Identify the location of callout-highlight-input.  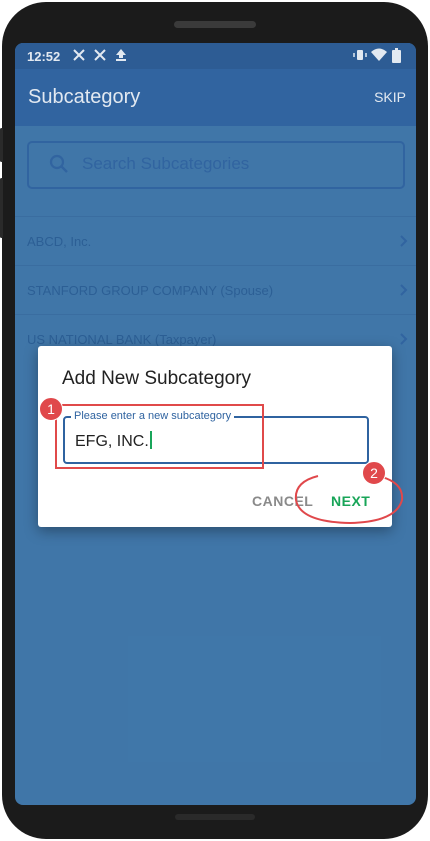
(159, 436).